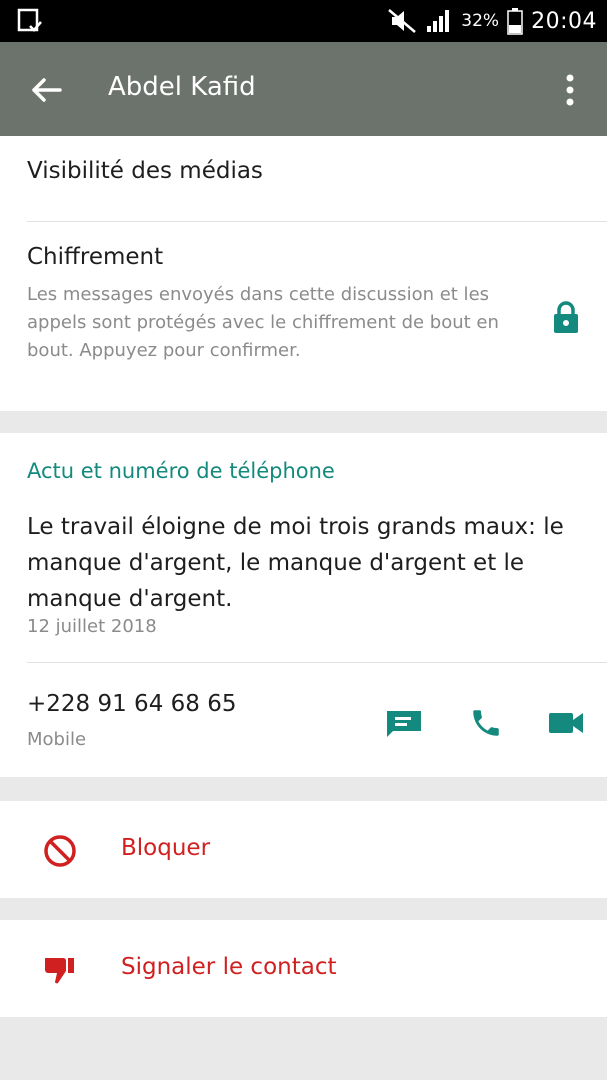 The height and width of the screenshot is (1080, 607). Describe the element at coordinates (303, 849) in the screenshot. I see `block-card: Bloquer` at that location.